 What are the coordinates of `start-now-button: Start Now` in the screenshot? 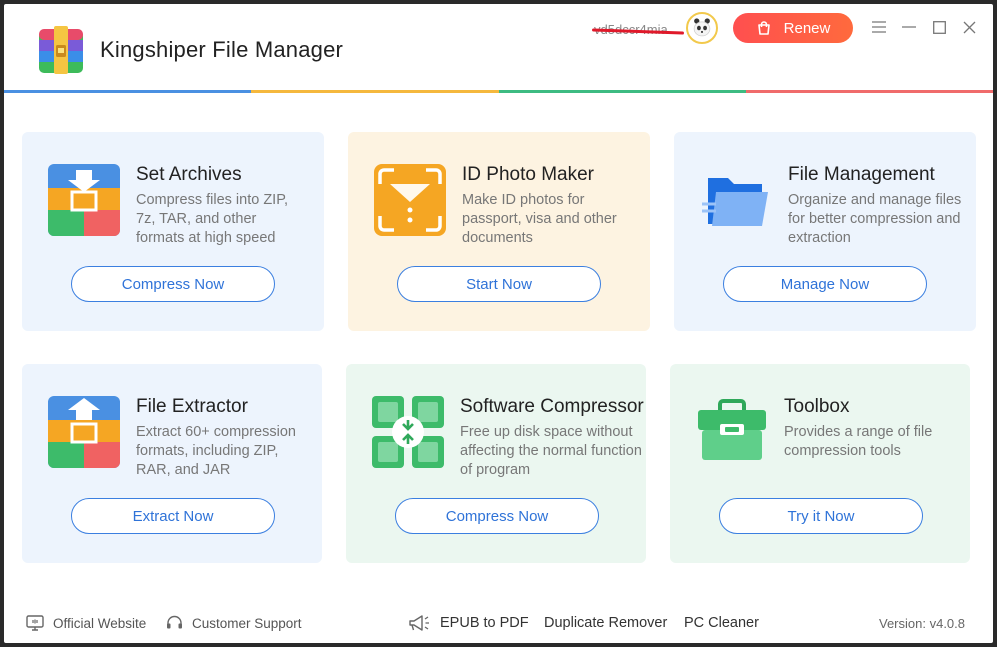 It's located at (499, 284).